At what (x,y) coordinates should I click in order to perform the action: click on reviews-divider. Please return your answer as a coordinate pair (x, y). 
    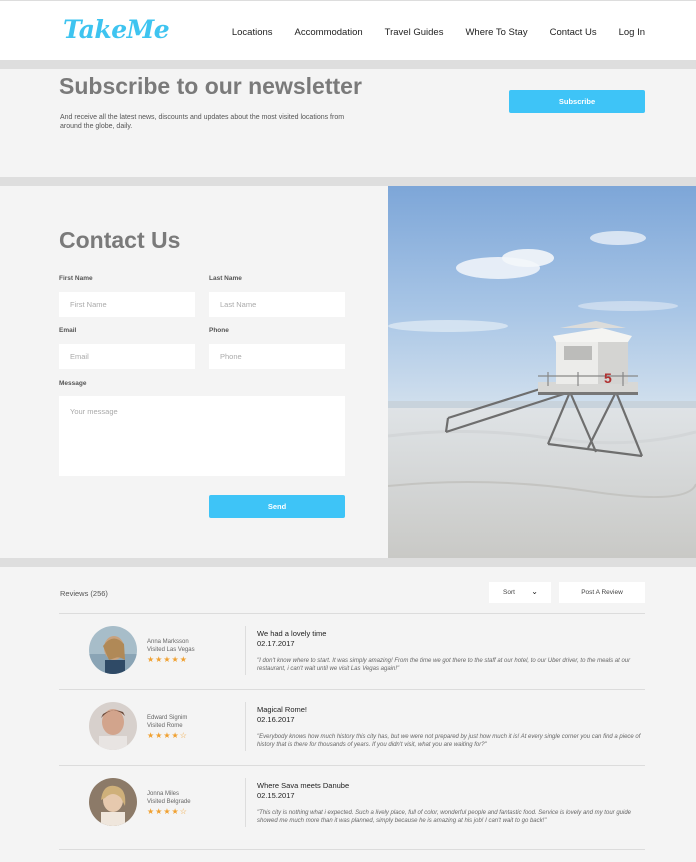
    Looking at the image, I should click on (352, 849).